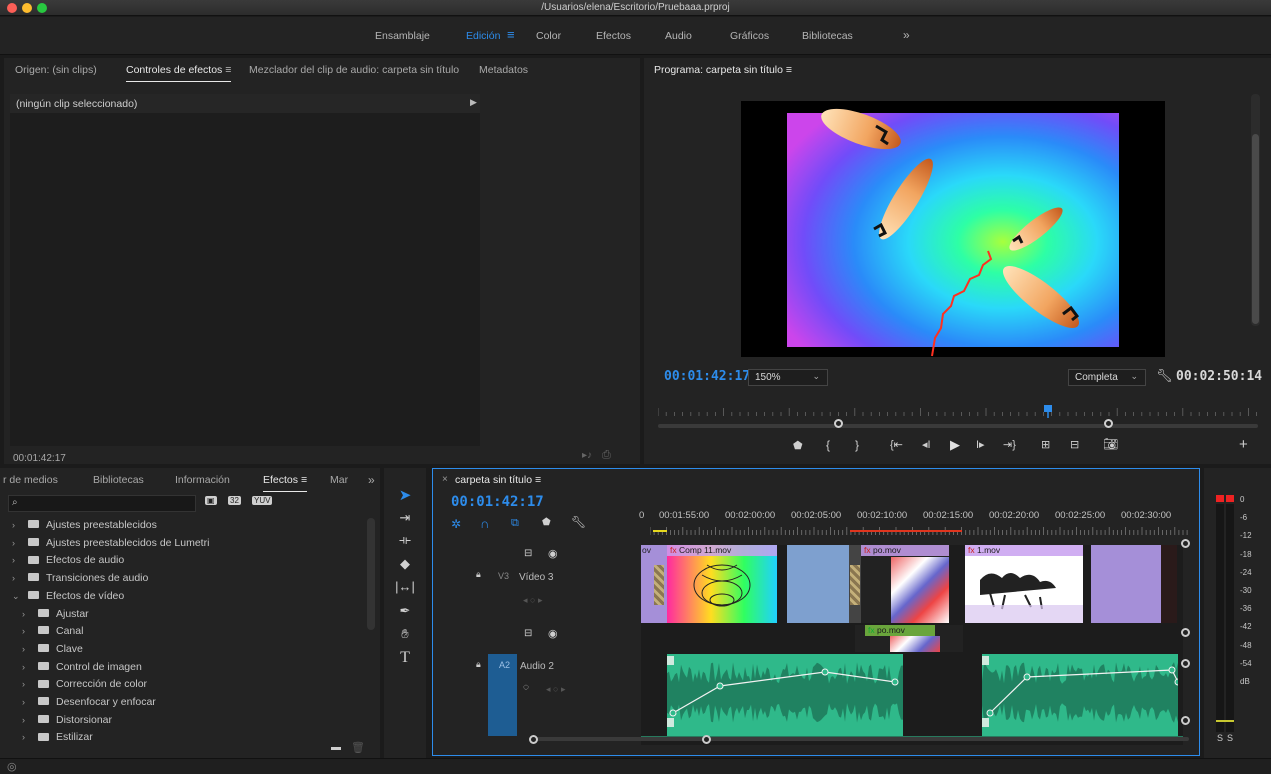 The image size is (1271, 774). Describe the element at coordinates (613, 36) in the screenshot. I see `workspace-efectos: Efectos` at that location.